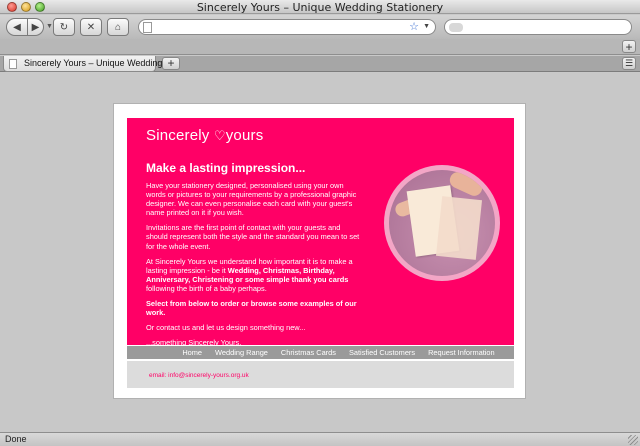 Image resolution: width=640 pixels, height=446 pixels. I want to click on back-button: ◀, so click(17, 27).